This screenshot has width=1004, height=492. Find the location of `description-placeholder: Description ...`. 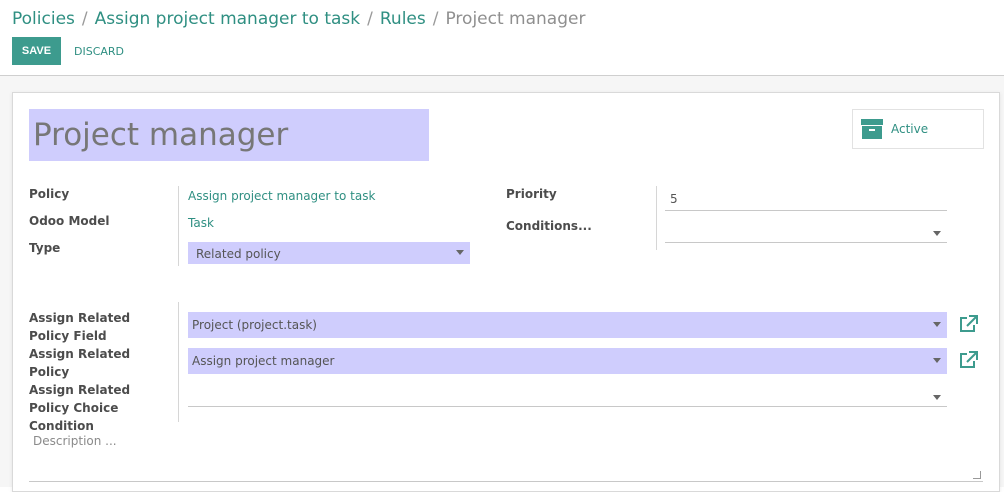

description-placeholder: Description ... is located at coordinates (75, 441).